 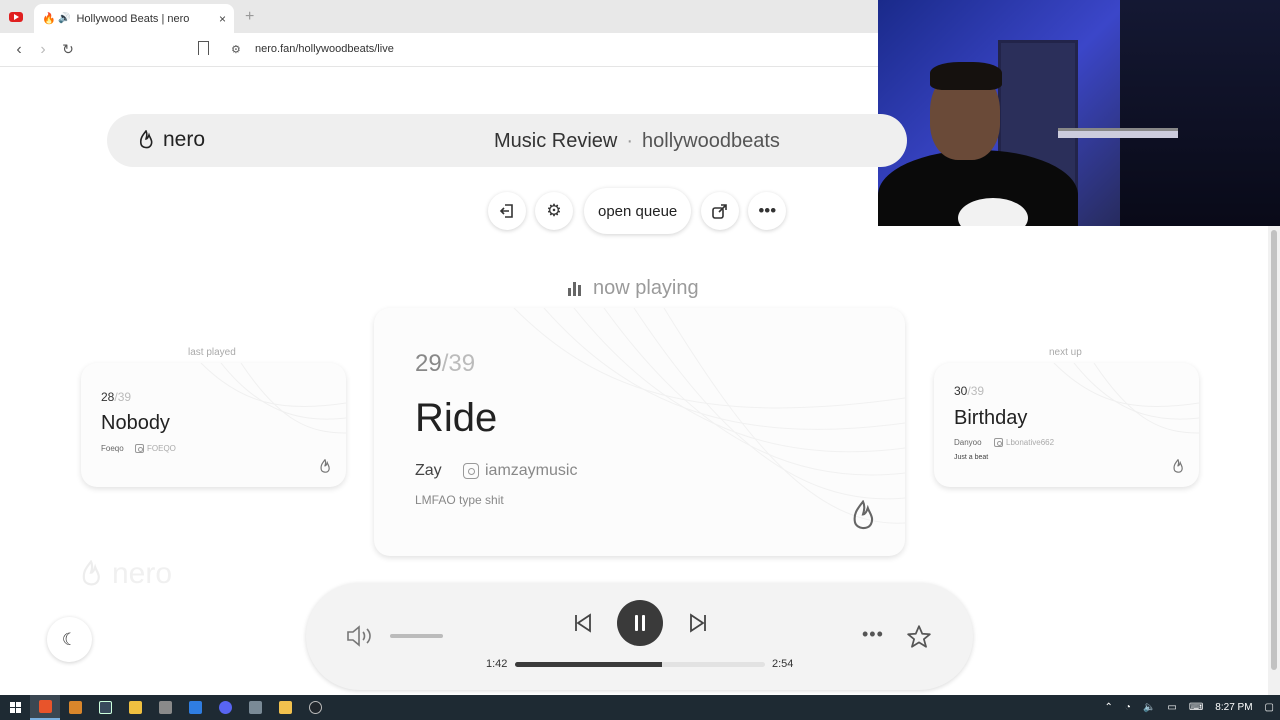 I want to click on nero-logo: nero, so click(x=171, y=140).